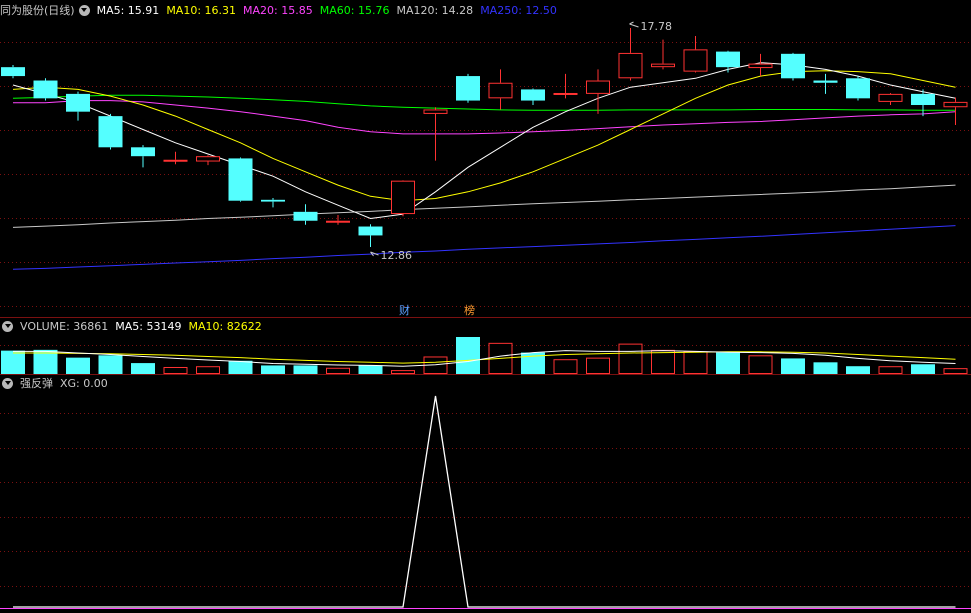 The image size is (971, 613). Describe the element at coordinates (57, 383) in the screenshot. I see `indicator-panel-header: 强反弹 XG: 0.00` at that location.